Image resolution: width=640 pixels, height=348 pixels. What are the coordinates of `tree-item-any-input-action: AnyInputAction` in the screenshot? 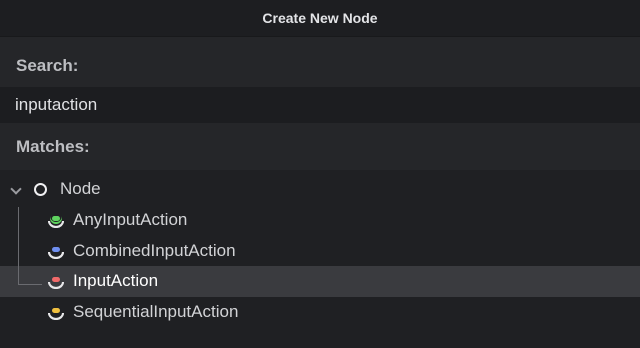 It's located at (320, 220).